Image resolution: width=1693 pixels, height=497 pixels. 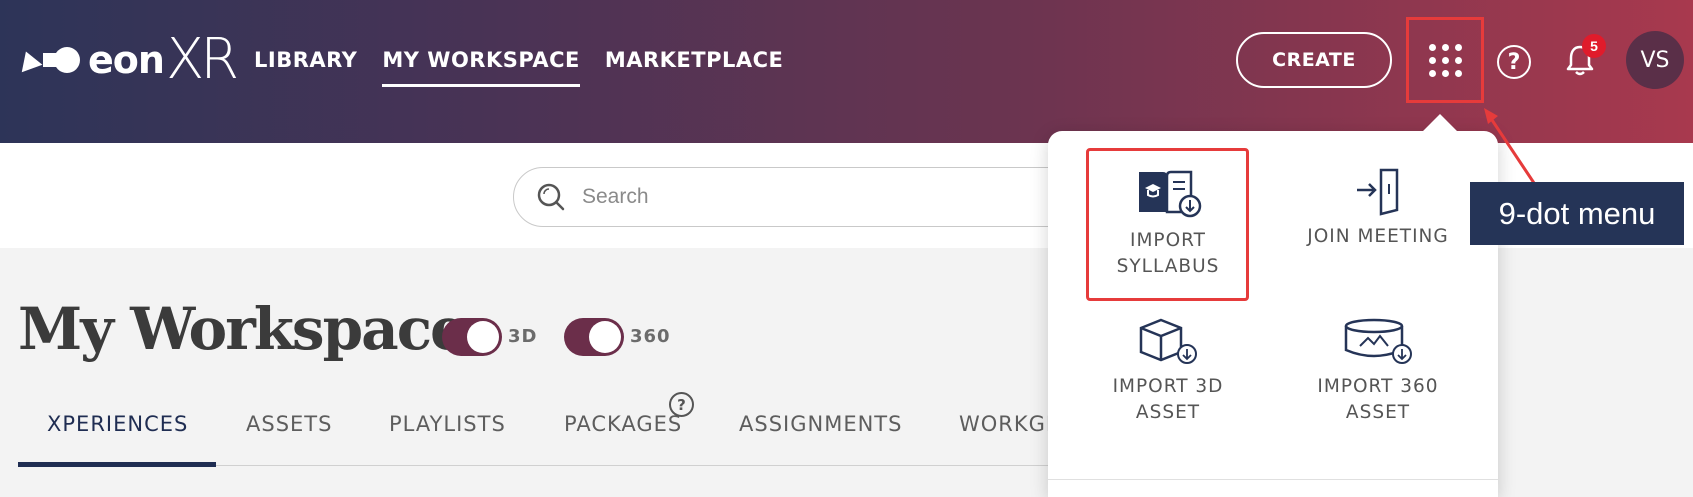 What do you see at coordinates (1168, 341) in the screenshot?
I see `import-3d-icon` at bounding box center [1168, 341].